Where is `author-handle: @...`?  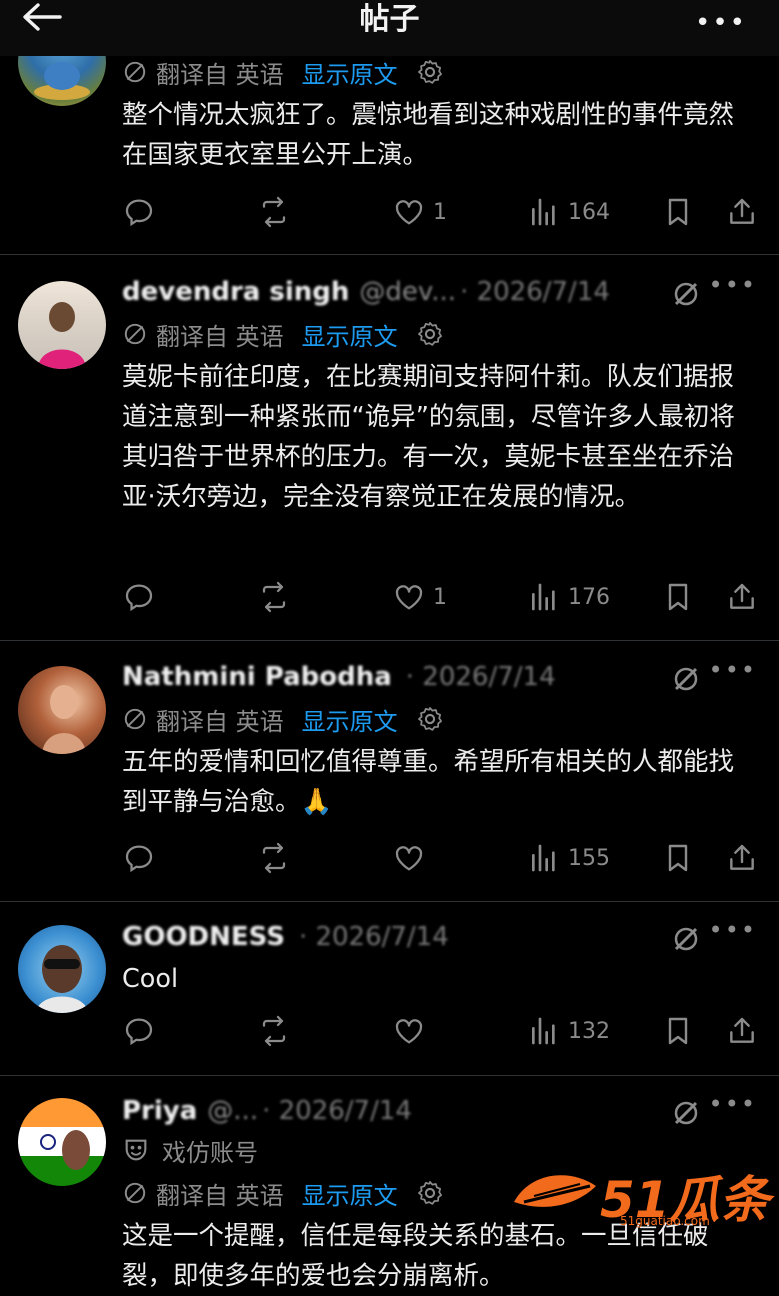 author-handle: @... is located at coordinates (233, 1111).